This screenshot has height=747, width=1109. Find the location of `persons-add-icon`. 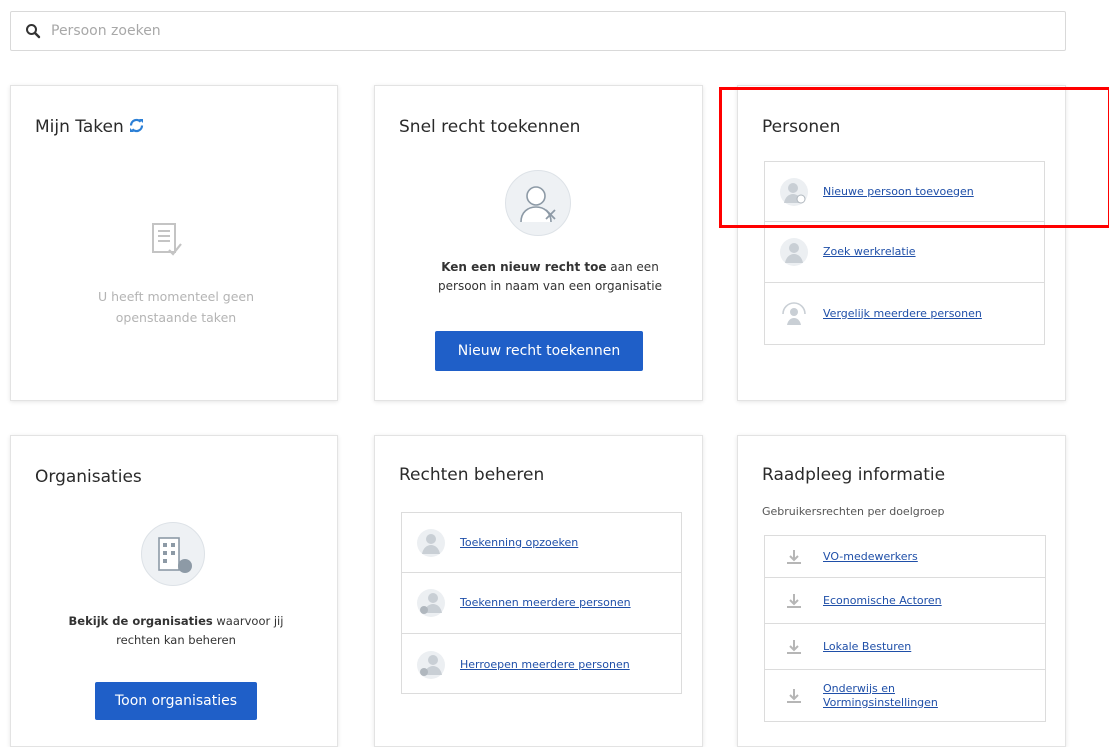

persons-add-icon is located at coordinates (431, 603).